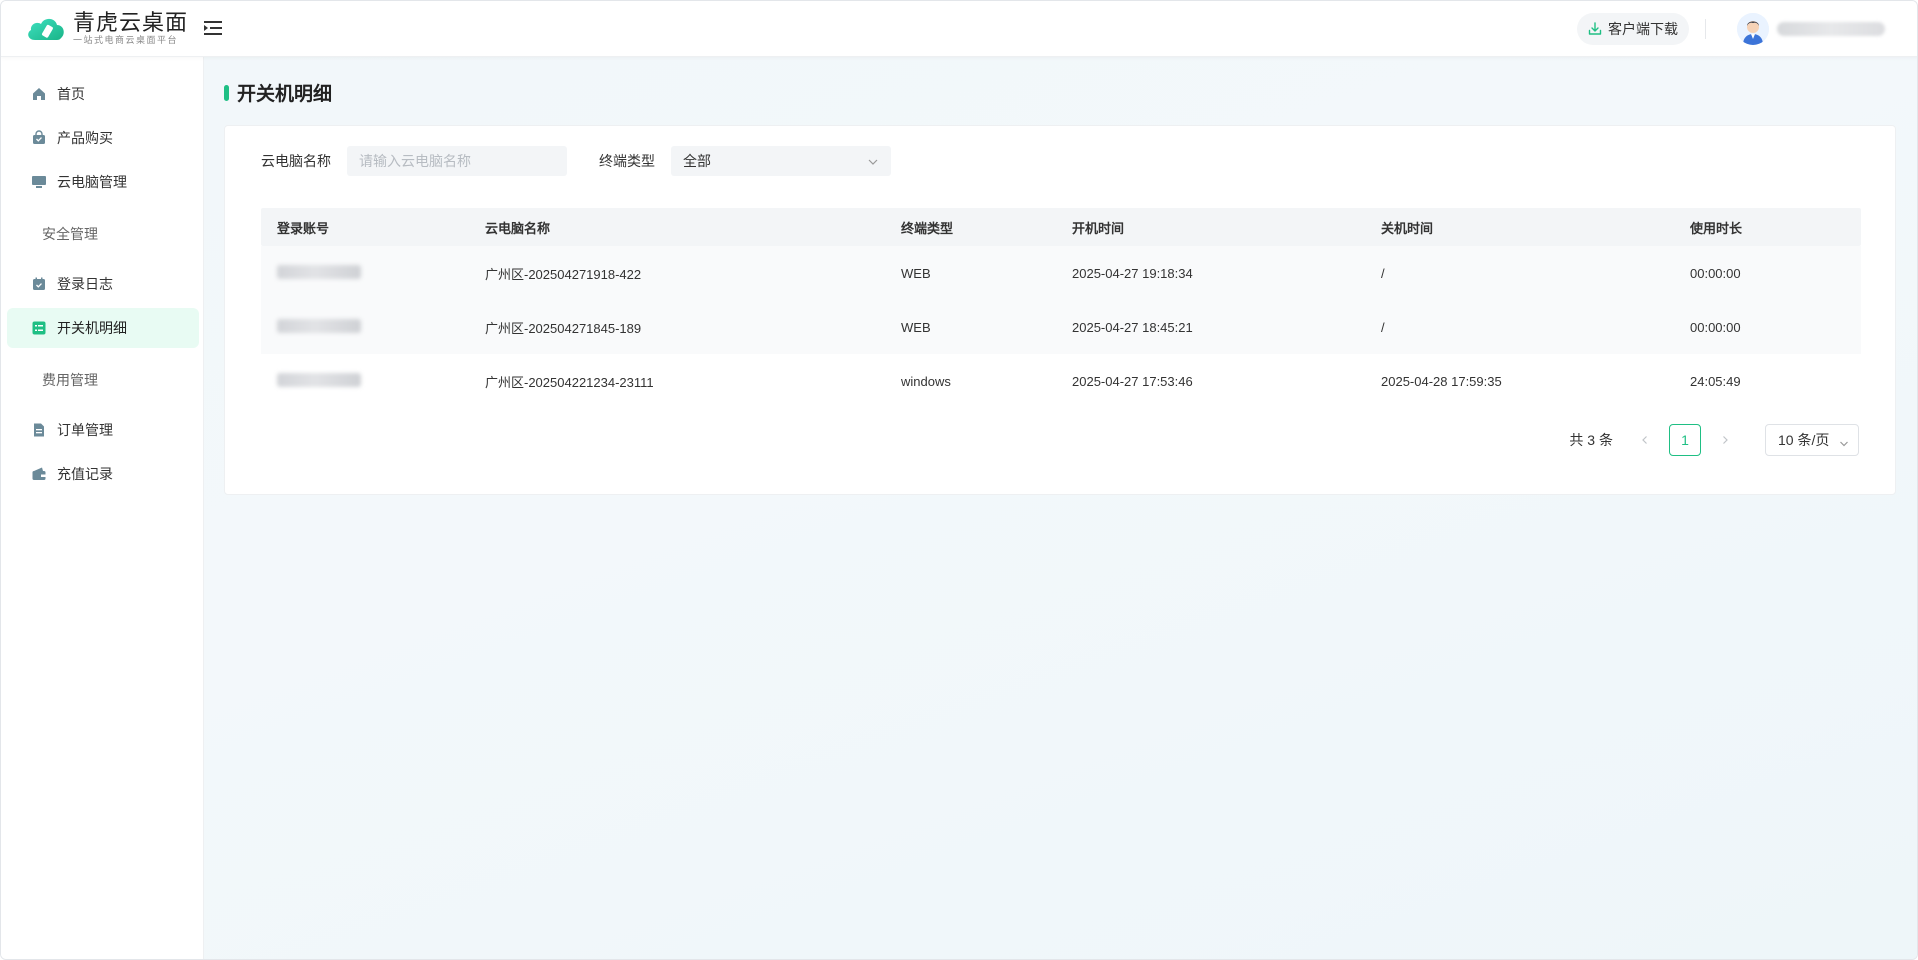  What do you see at coordinates (92, 328) in the screenshot?
I see `sidebar-item-label: 开关机明细` at bounding box center [92, 328].